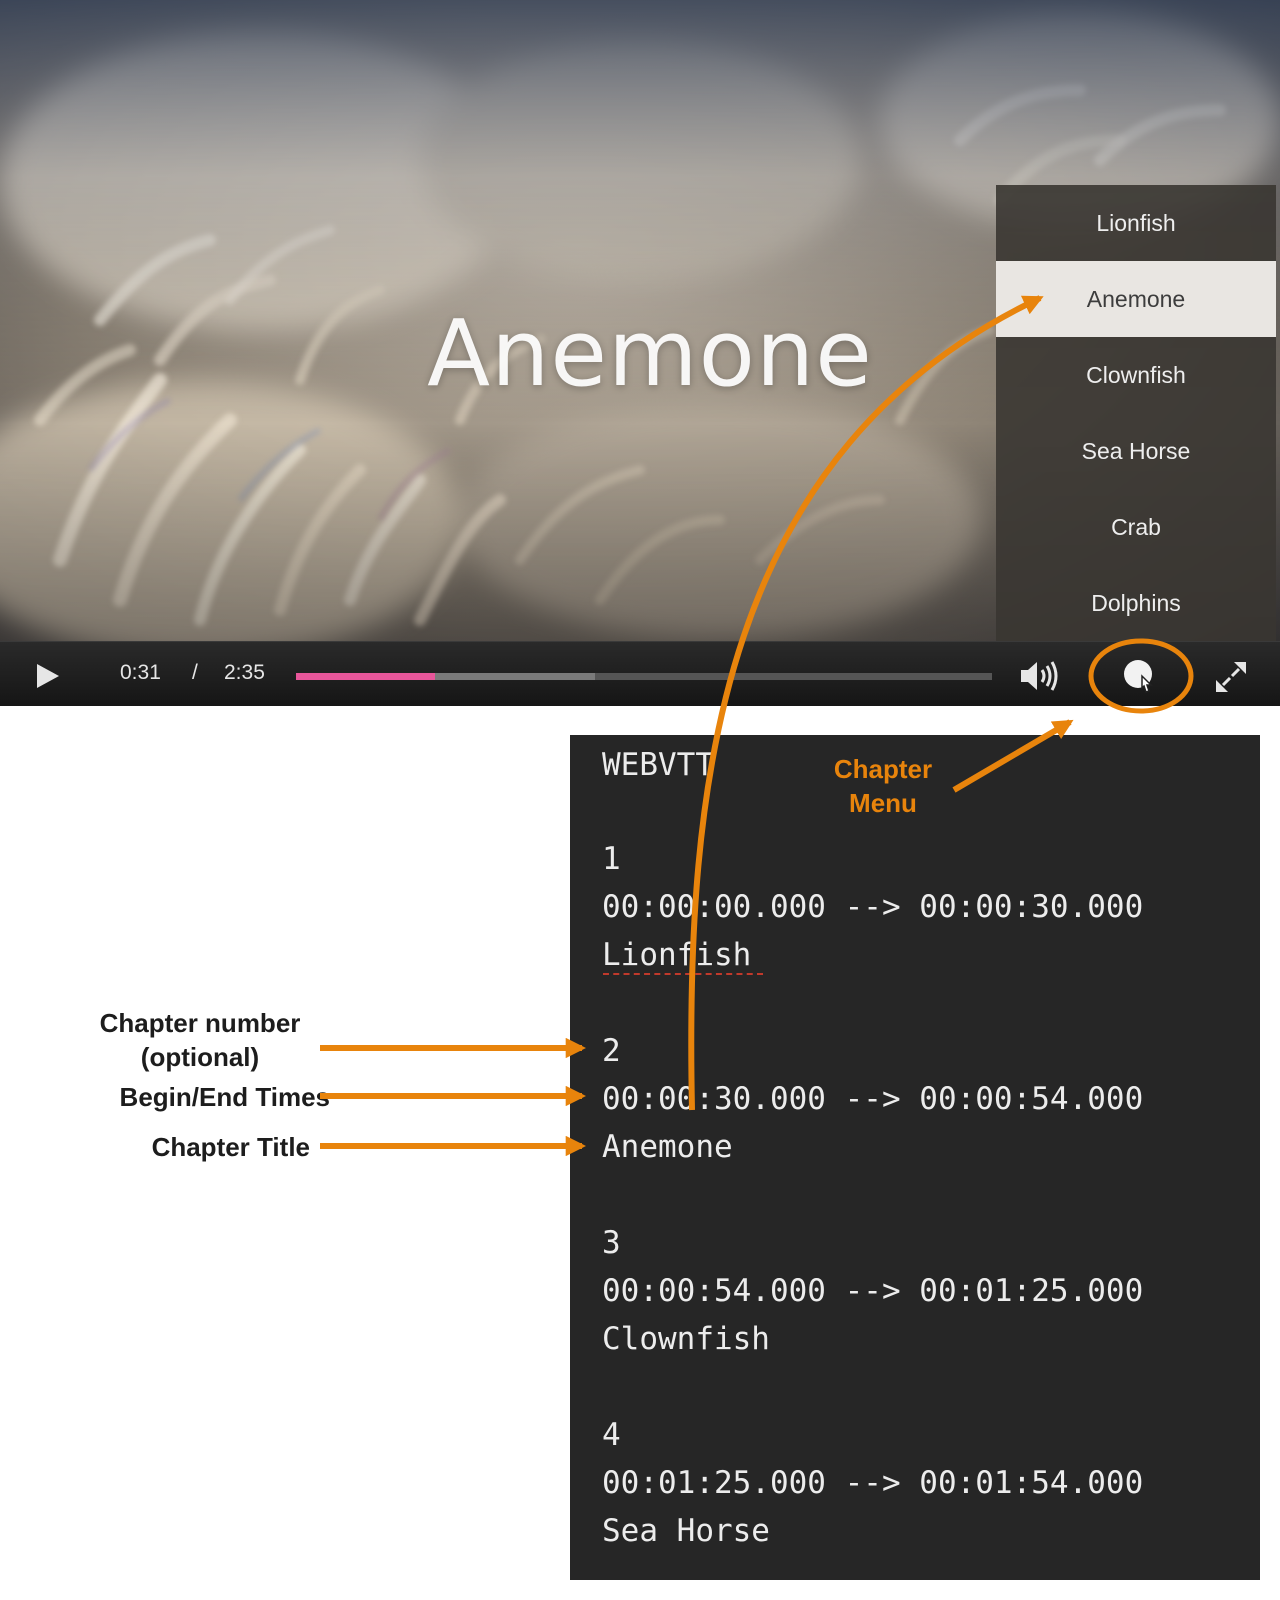 This screenshot has width=1280, height=1600. I want to click on chapter-menu-callout: Chapter Menu, so click(883, 786).